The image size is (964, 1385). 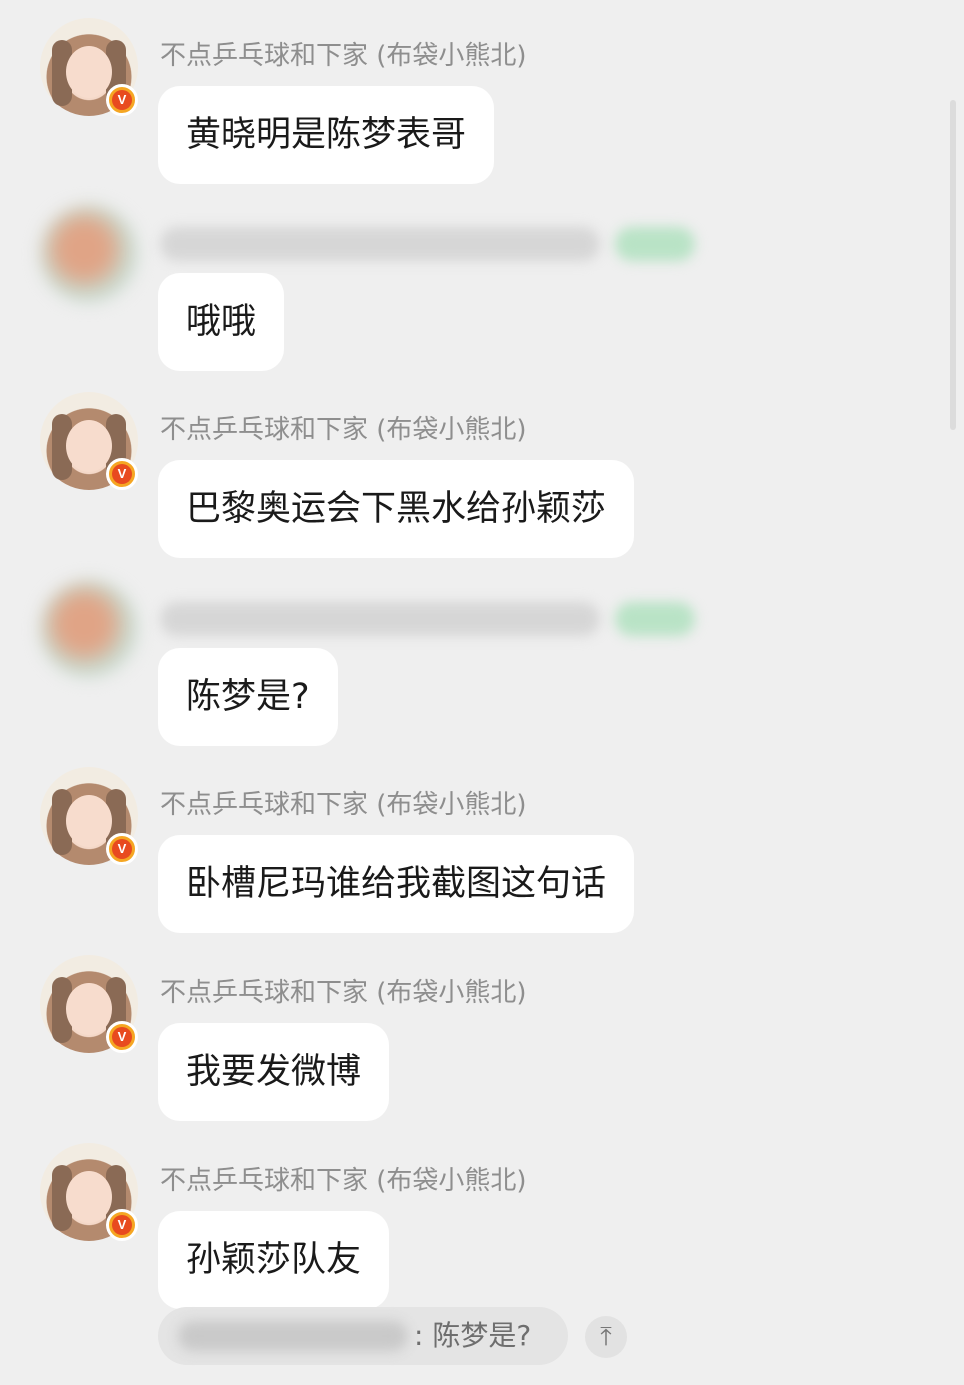 What do you see at coordinates (274, 1260) in the screenshot?
I see `message-bubble: 孙颖莎队友` at bounding box center [274, 1260].